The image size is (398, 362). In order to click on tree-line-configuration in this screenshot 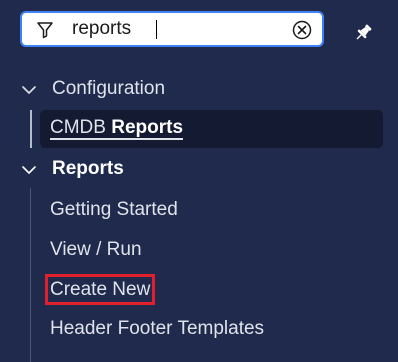, I will do `click(31, 129)`.